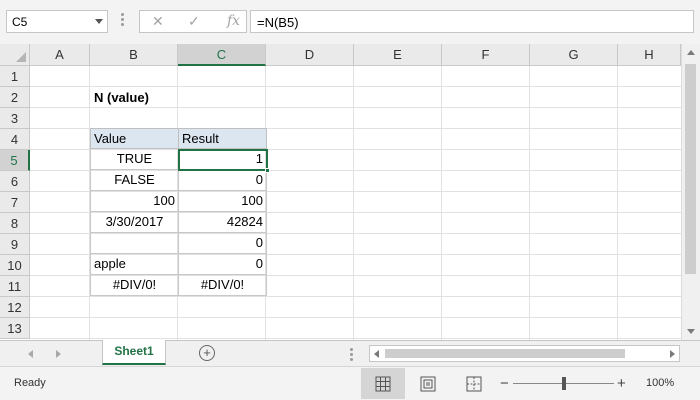 The height and width of the screenshot is (400, 700). What do you see at coordinates (649, 55) in the screenshot?
I see `column-header-h: H` at bounding box center [649, 55].